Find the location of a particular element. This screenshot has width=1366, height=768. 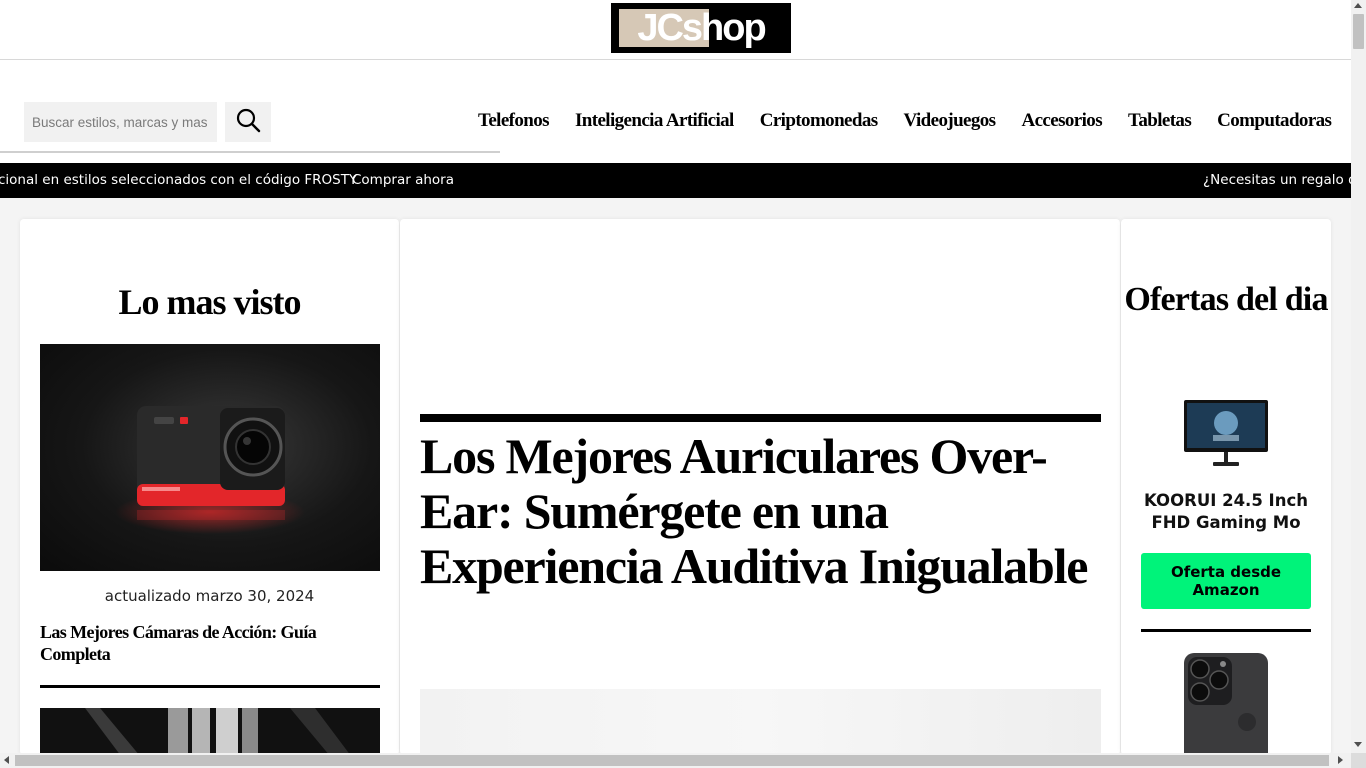

monitor-product-image is located at coordinates (1226, 433).